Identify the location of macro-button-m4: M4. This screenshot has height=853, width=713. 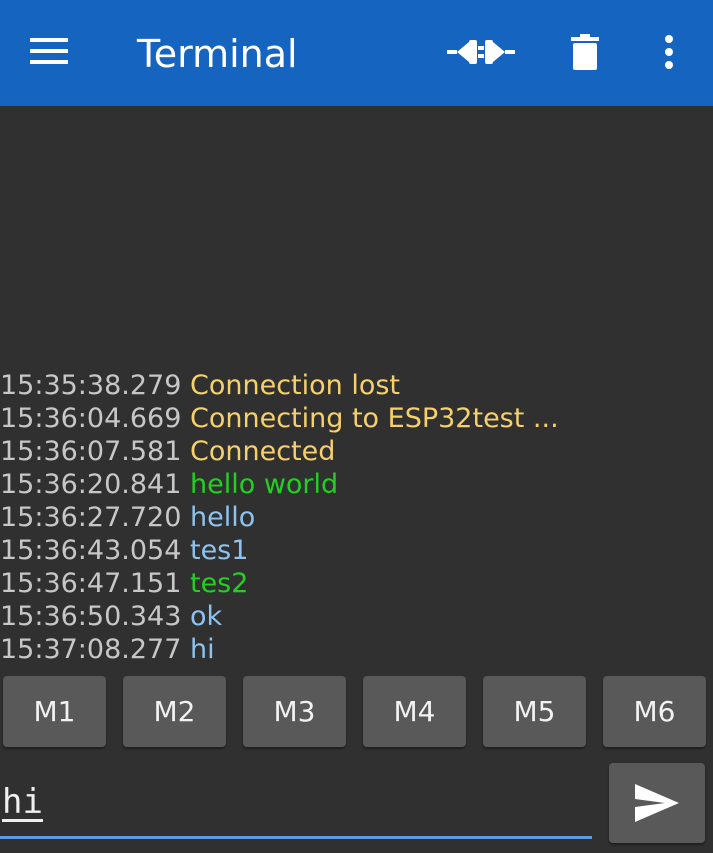
(414, 711).